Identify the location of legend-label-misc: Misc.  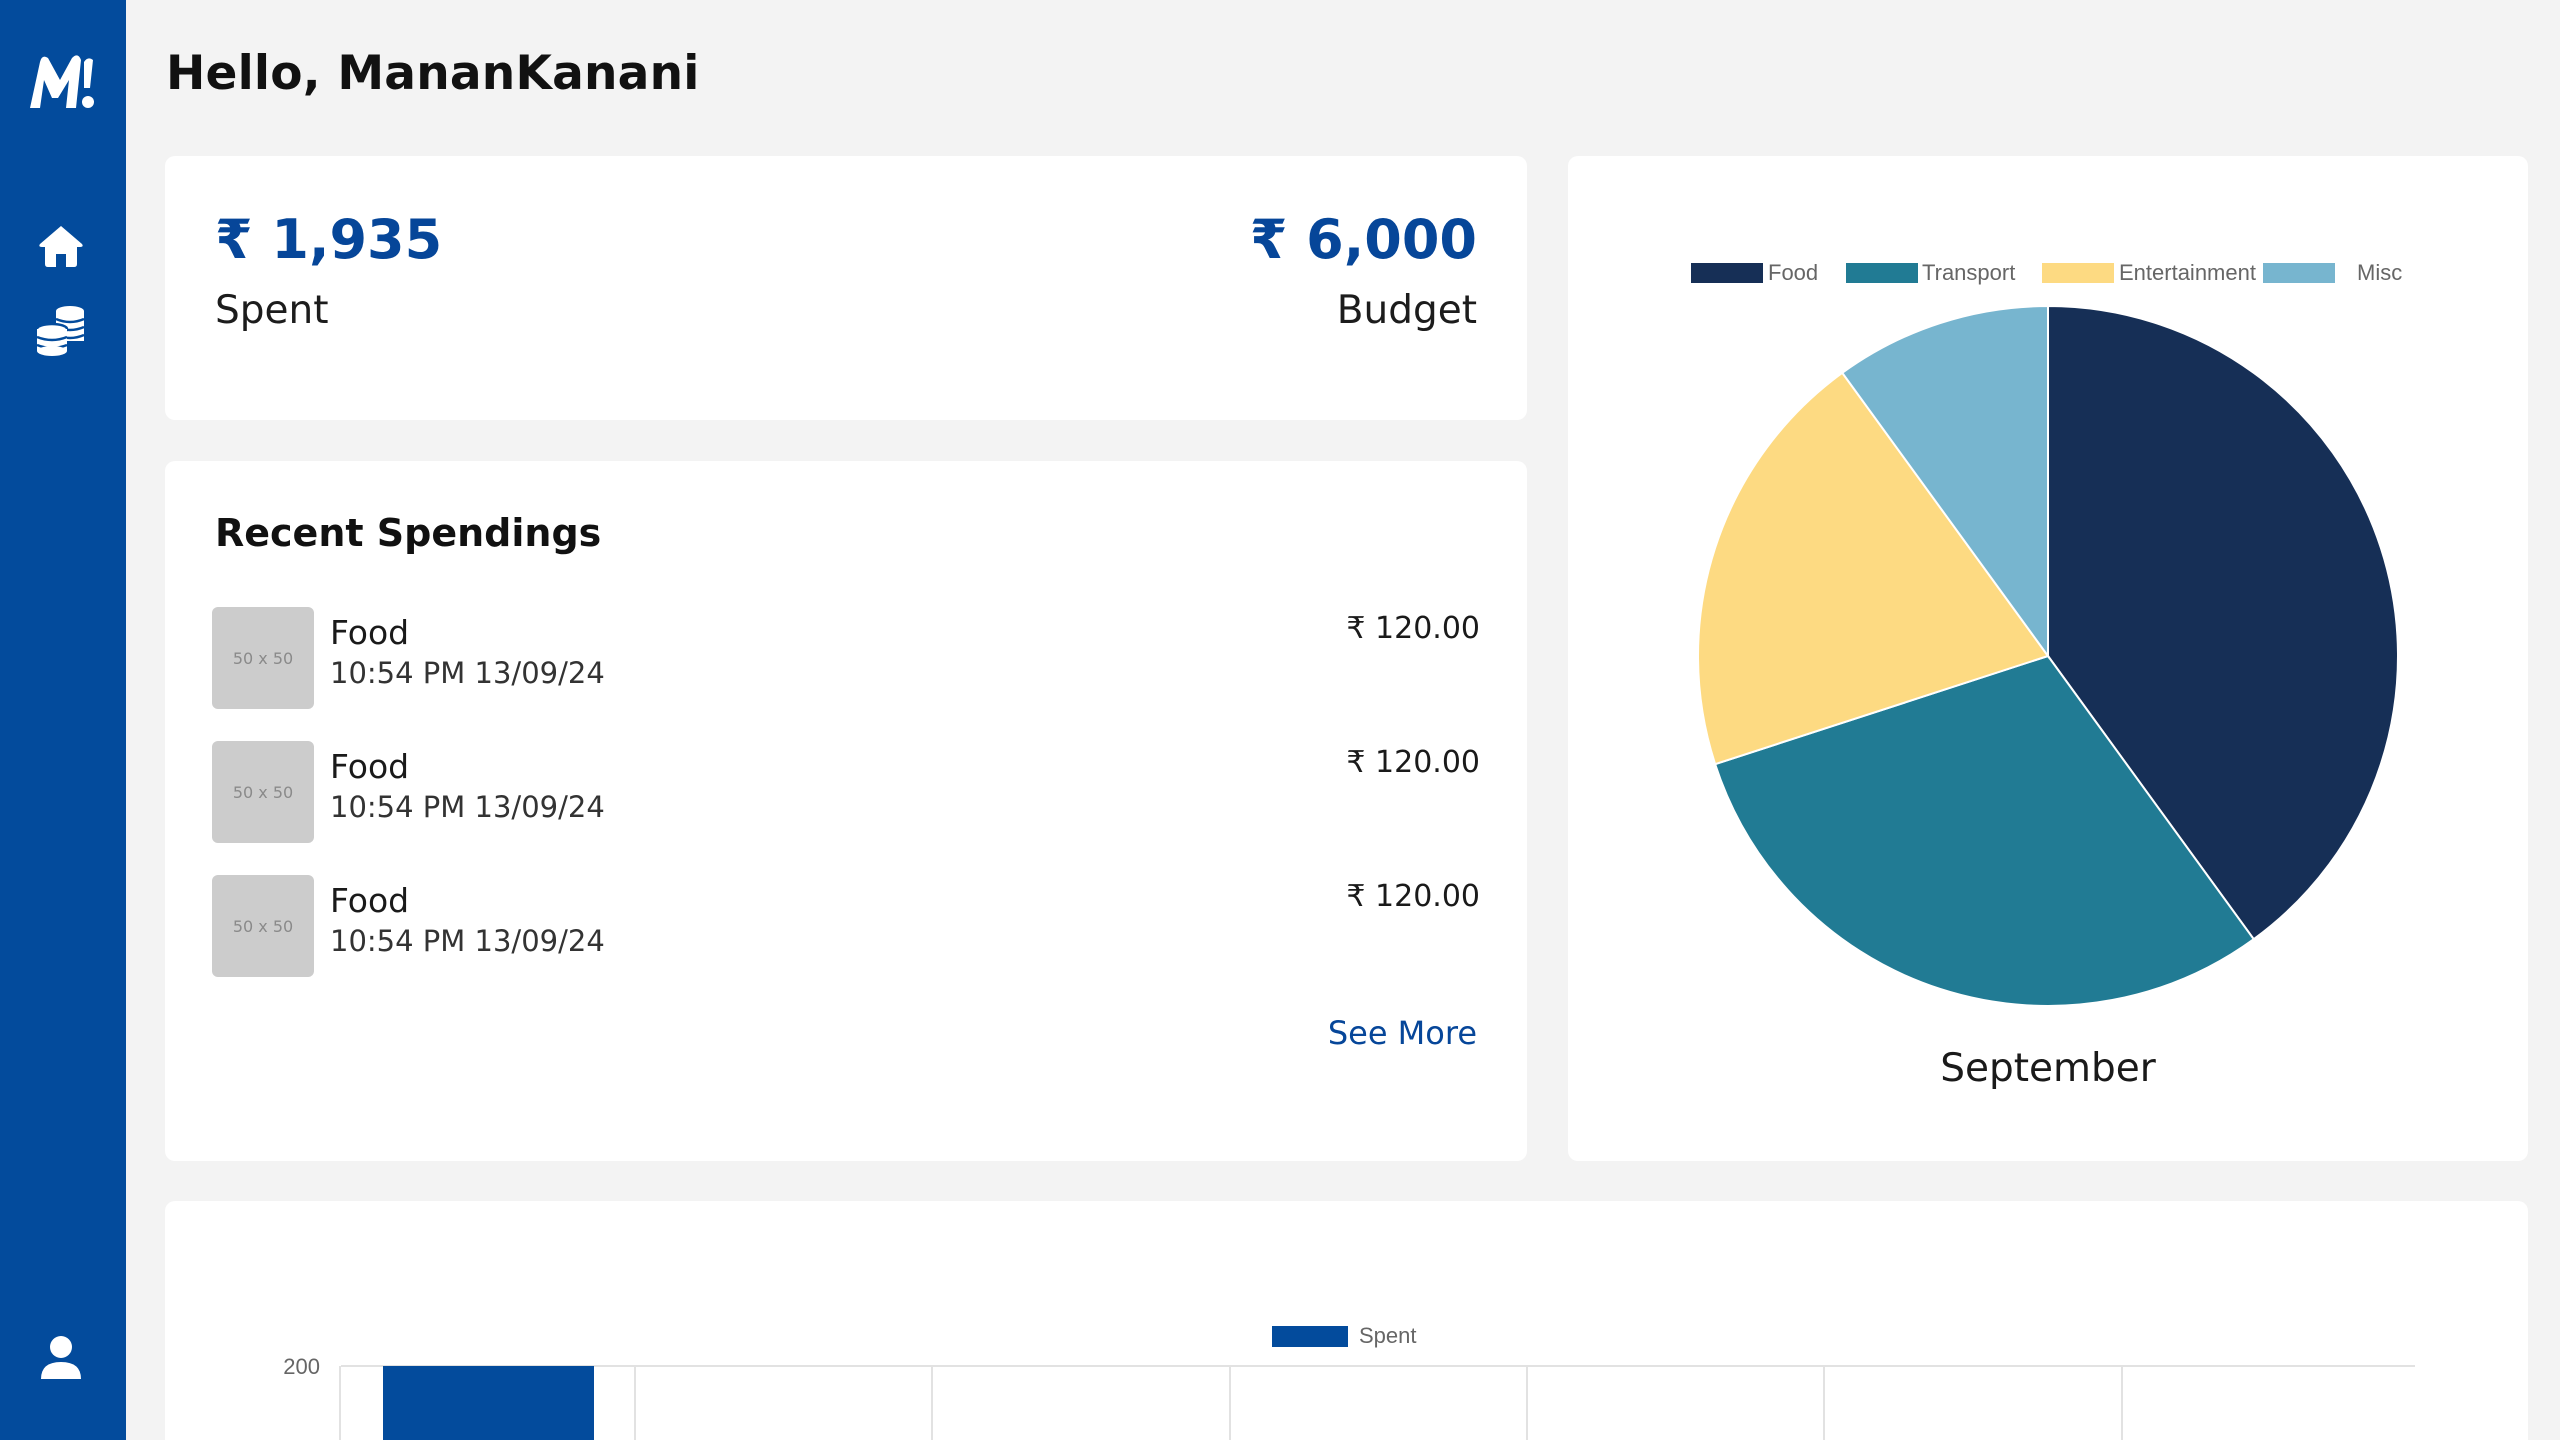
(2379, 272).